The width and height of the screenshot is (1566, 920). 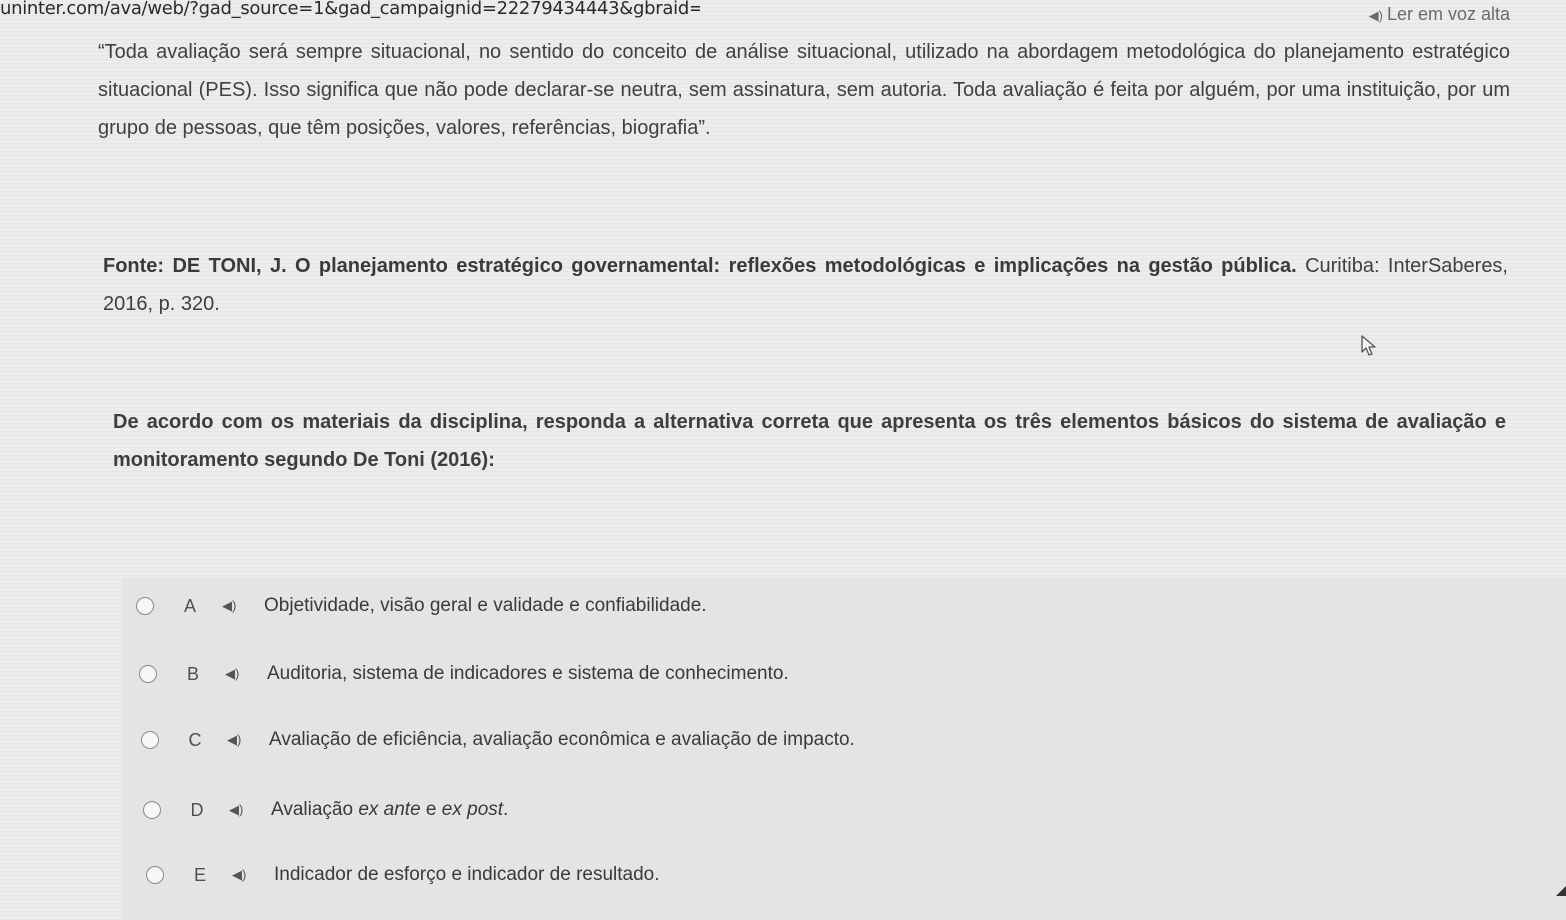 What do you see at coordinates (148, 674) in the screenshot?
I see `option-b-radio` at bounding box center [148, 674].